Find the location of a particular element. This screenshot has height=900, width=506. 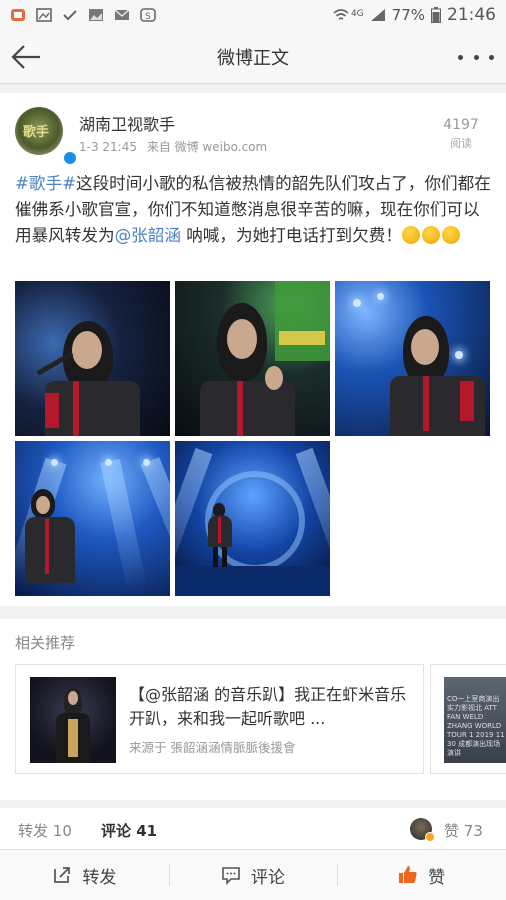

battery-icon is located at coordinates (436, 15).